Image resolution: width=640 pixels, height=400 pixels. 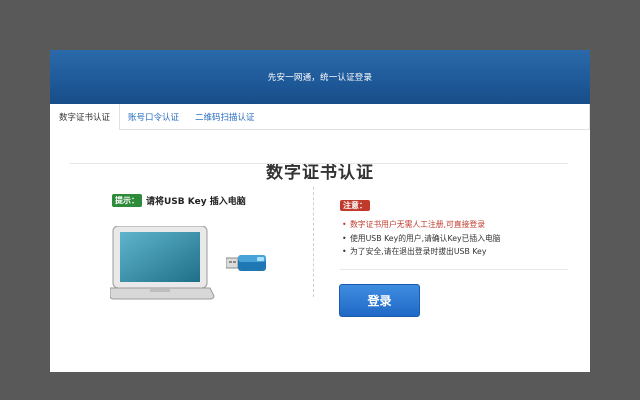 What do you see at coordinates (85, 117) in the screenshot?
I see `tab-certificate: 数字证书认证` at bounding box center [85, 117].